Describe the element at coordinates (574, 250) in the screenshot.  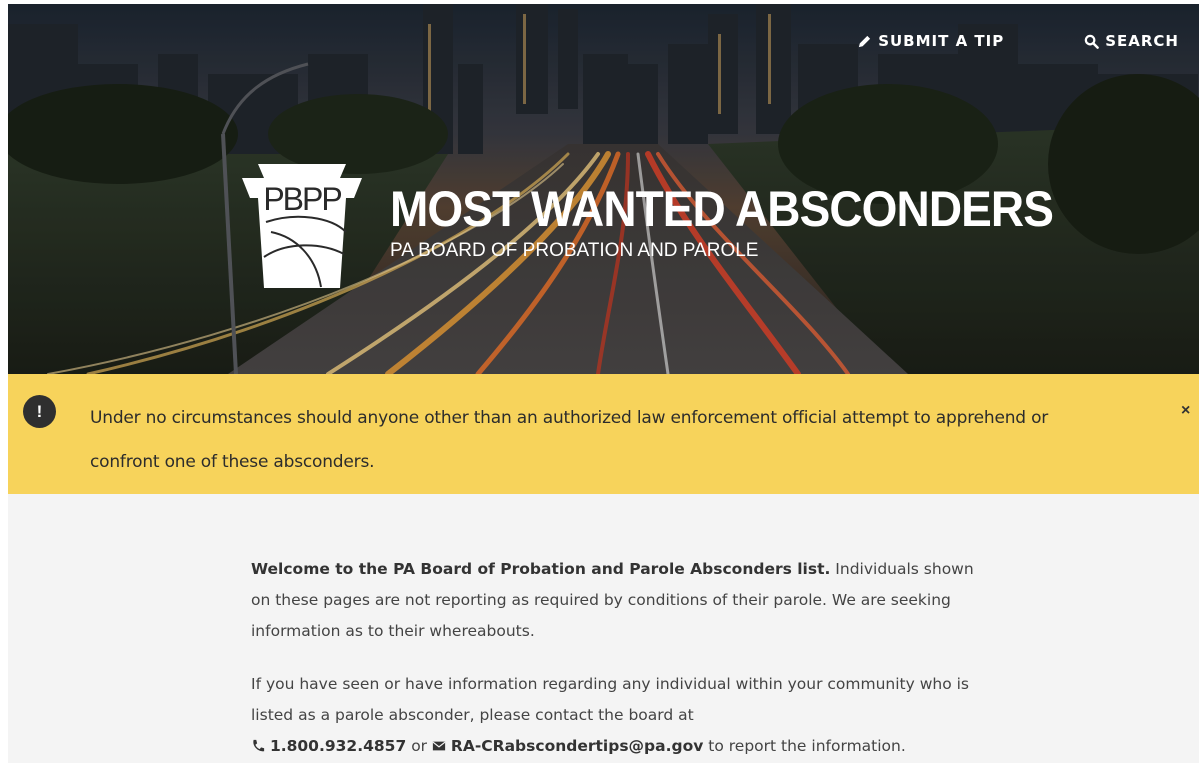
I see `site-subtitle: PA BOARD OF PROBATION AND PAROLE` at that location.